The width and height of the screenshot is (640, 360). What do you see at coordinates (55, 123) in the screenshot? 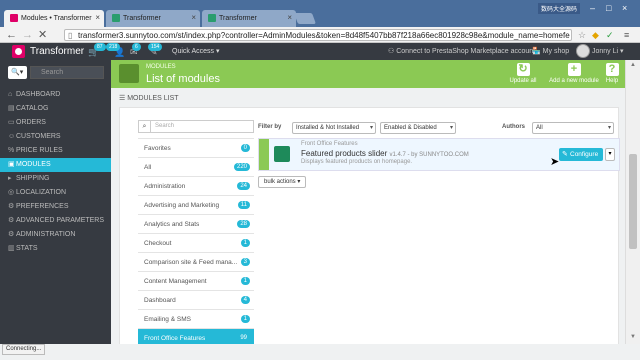
I see `sidebar-item-orders: ▭ORDERS` at bounding box center [55, 123].